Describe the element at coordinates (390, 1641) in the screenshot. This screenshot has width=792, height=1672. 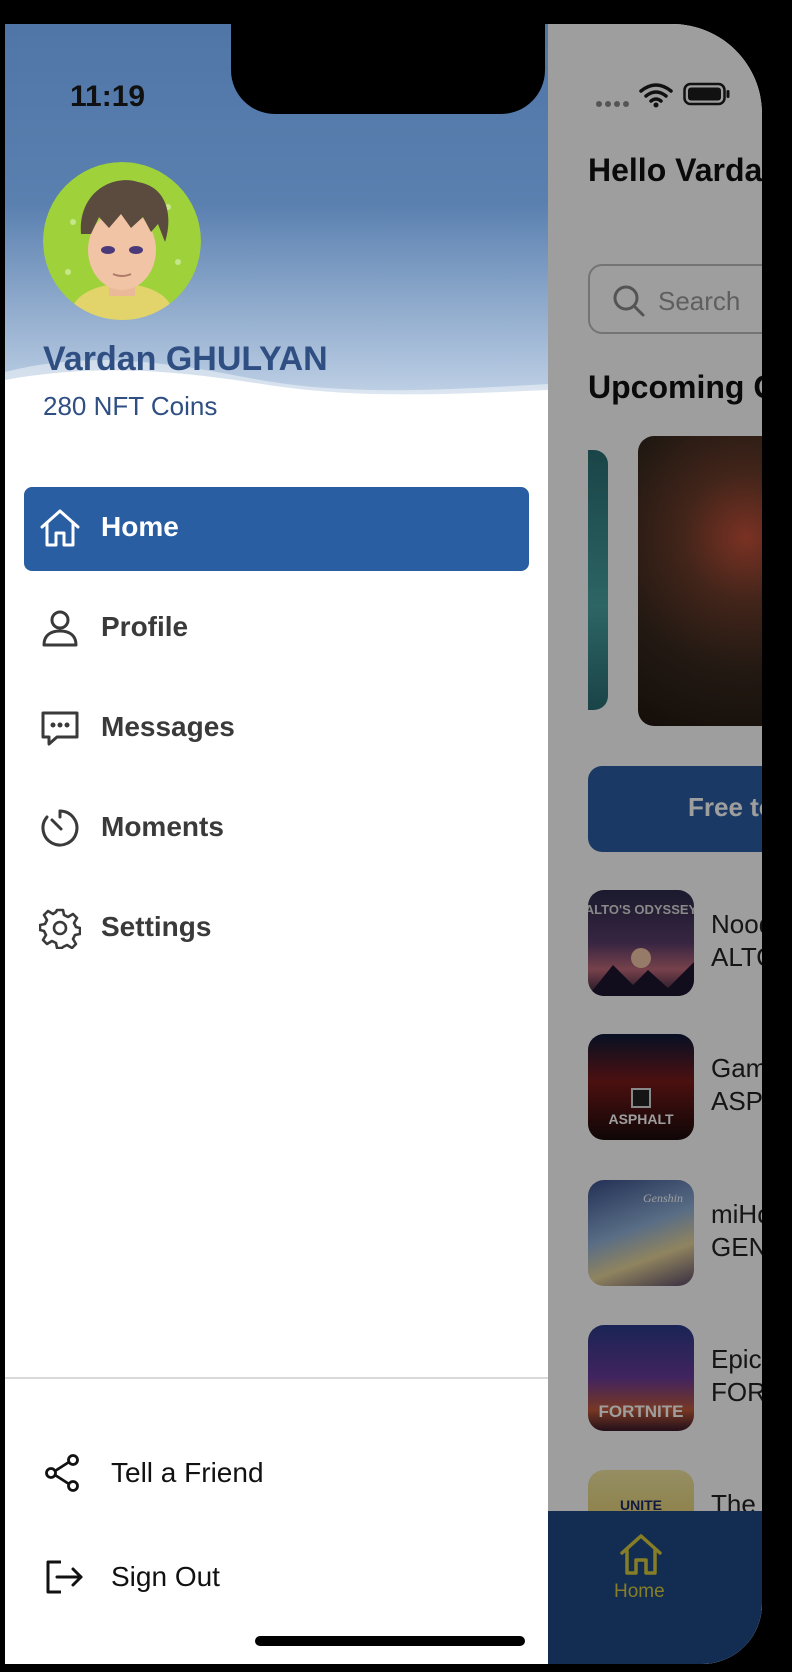
I see `home-indicator` at that location.